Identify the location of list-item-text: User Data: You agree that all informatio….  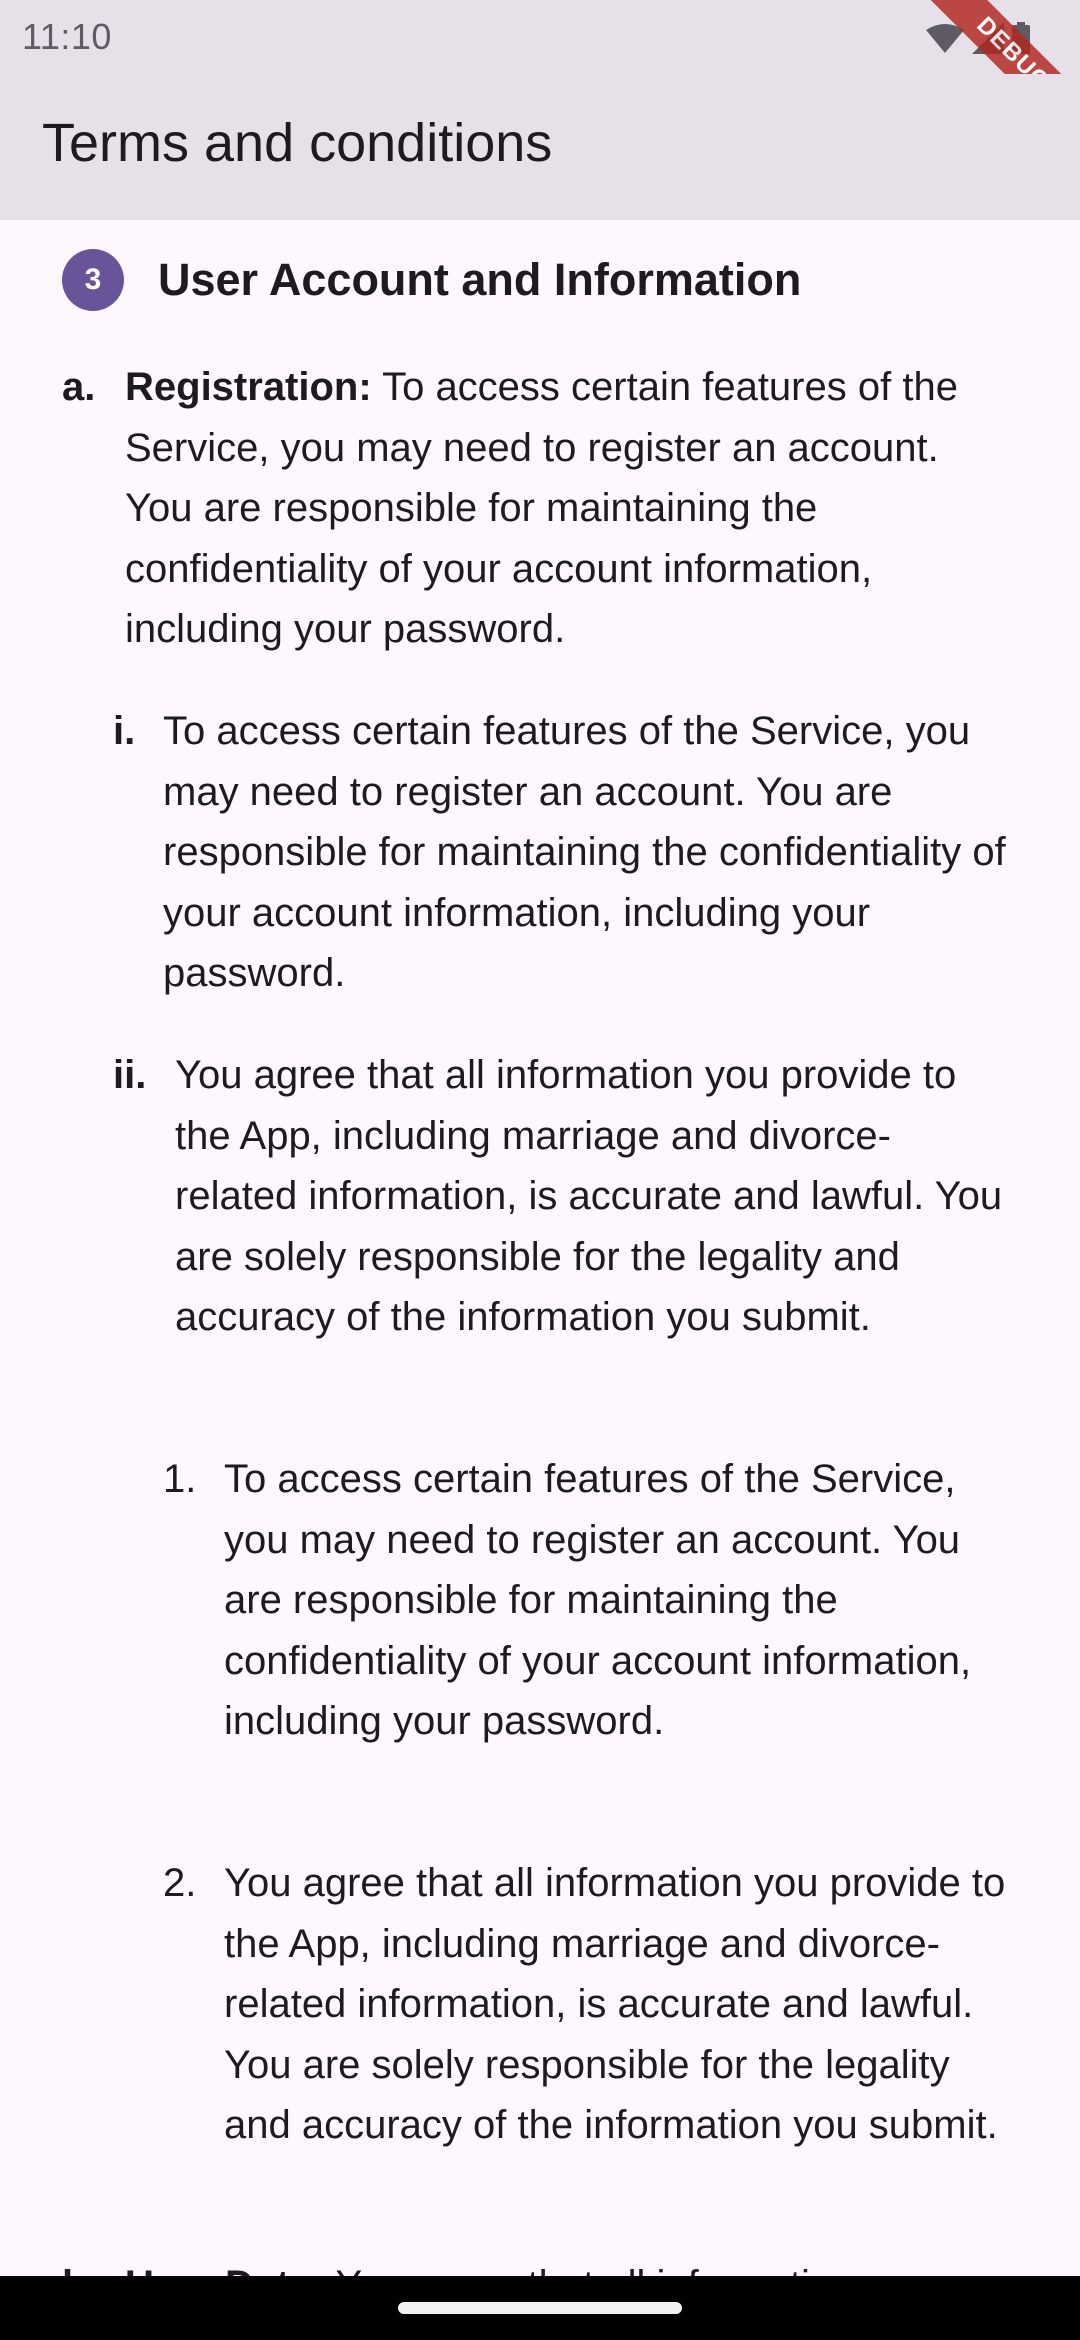
(563, 2265).